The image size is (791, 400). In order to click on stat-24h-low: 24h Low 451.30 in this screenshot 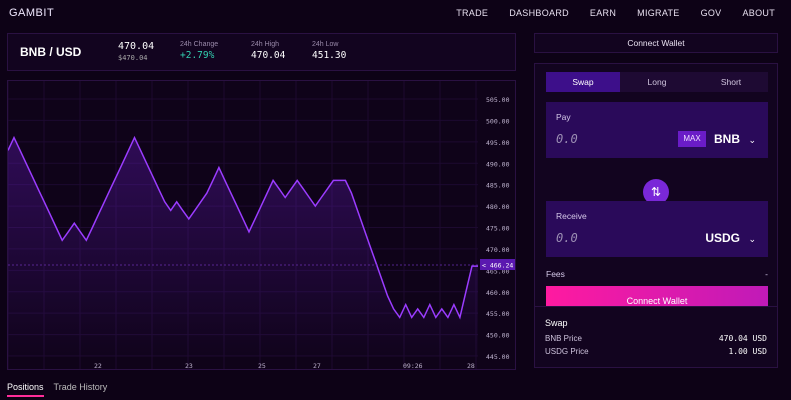, I will do `click(329, 51)`.